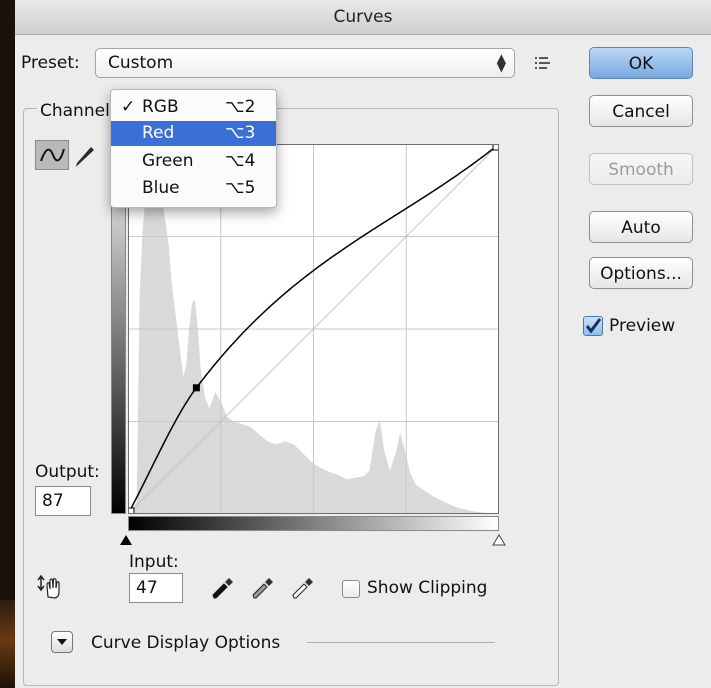 This screenshot has width=711, height=688. What do you see at coordinates (427, 588) in the screenshot?
I see `show-clipping-label: Show Clipping` at bounding box center [427, 588].